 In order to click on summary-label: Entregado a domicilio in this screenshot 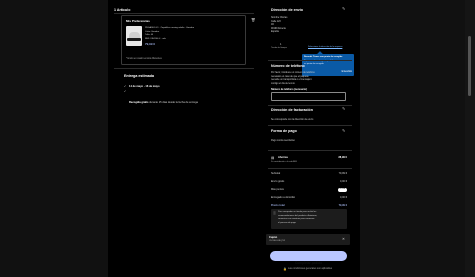, I will do `click(283, 197)`.